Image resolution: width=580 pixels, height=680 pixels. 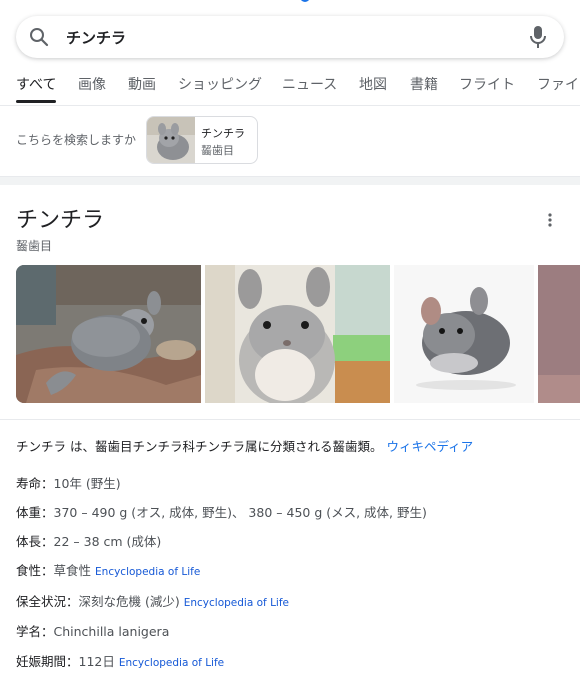 I want to click on panel-description: チンチラ は、齧歯目チンチラ科チンチラ属に分類される齧歯類。 ウィキペディア, so click(x=244, y=445).